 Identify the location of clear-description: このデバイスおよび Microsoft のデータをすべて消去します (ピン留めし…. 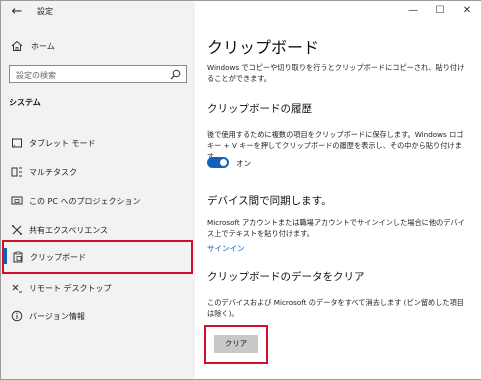
(335, 308).